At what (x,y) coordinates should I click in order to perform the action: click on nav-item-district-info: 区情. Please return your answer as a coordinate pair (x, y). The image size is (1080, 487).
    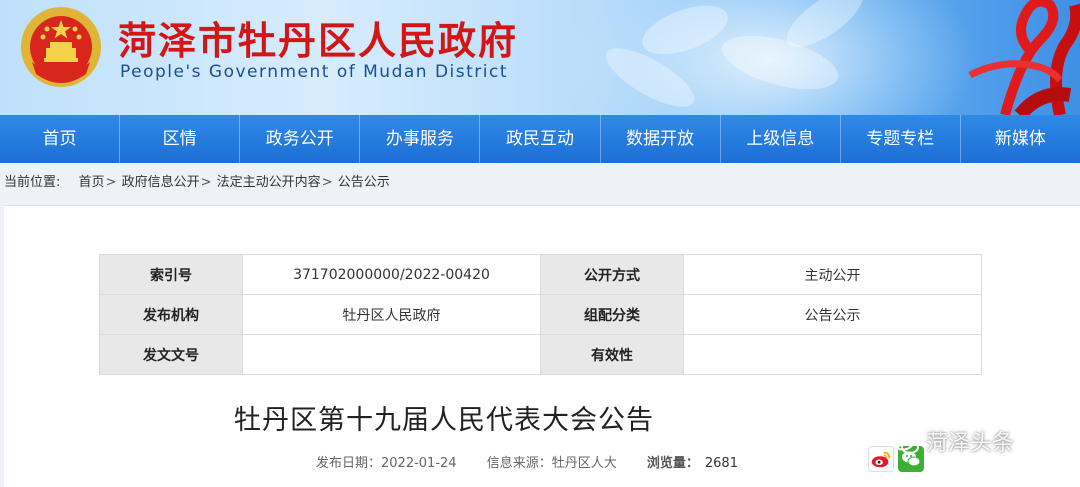
    Looking at the image, I should click on (180, 139).